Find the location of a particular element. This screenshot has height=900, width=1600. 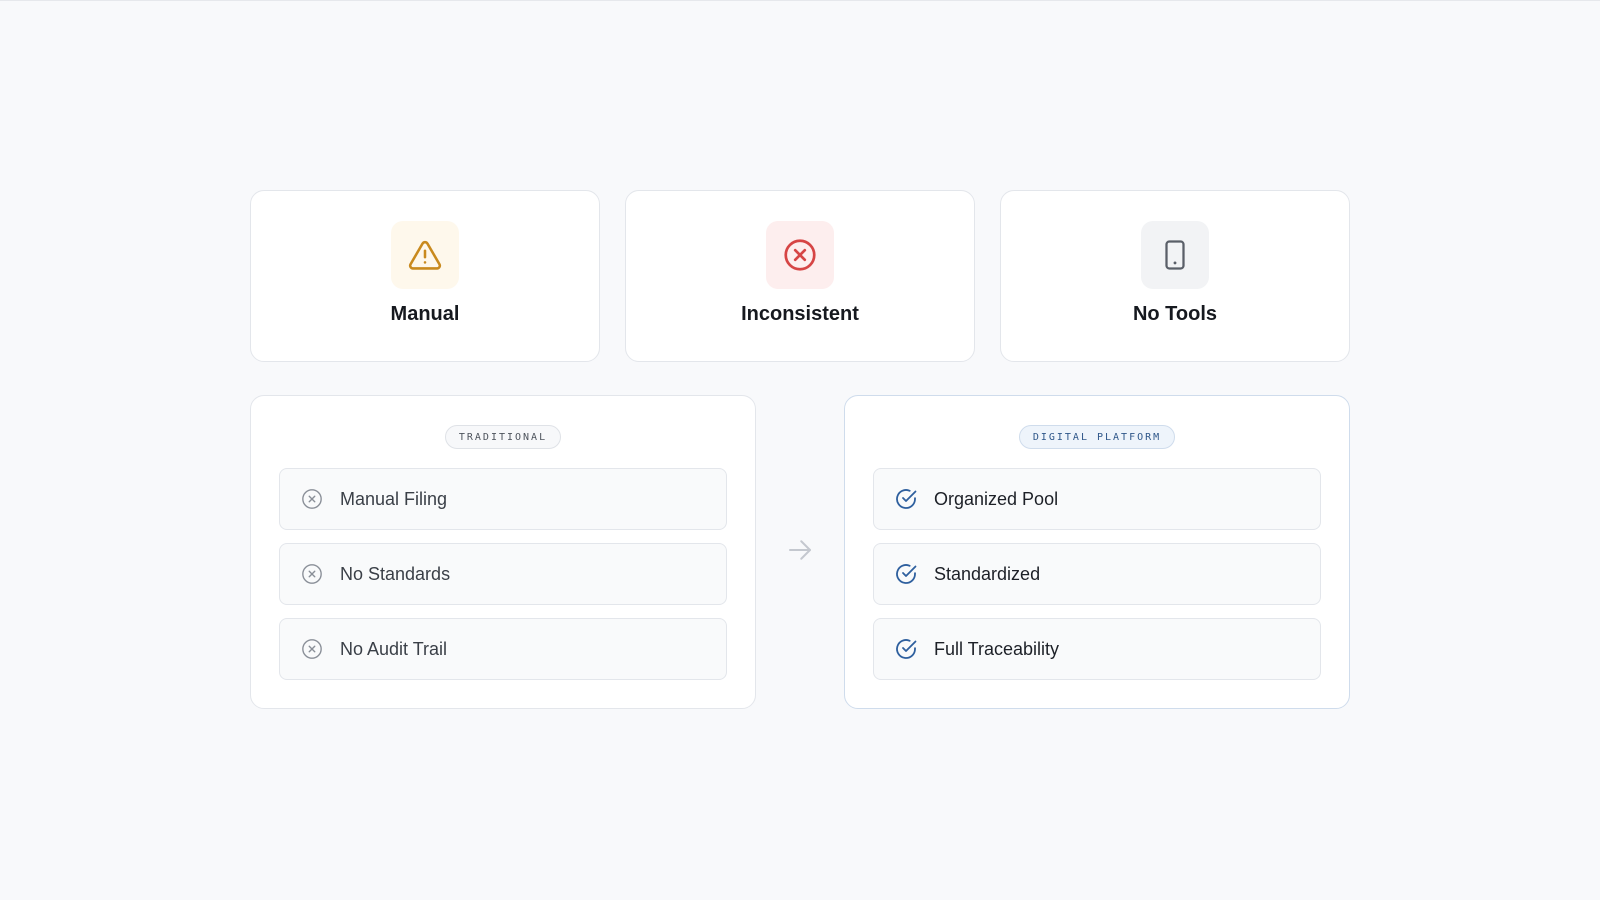

list-item: Manual Filing is located at coordinates (503, 499).